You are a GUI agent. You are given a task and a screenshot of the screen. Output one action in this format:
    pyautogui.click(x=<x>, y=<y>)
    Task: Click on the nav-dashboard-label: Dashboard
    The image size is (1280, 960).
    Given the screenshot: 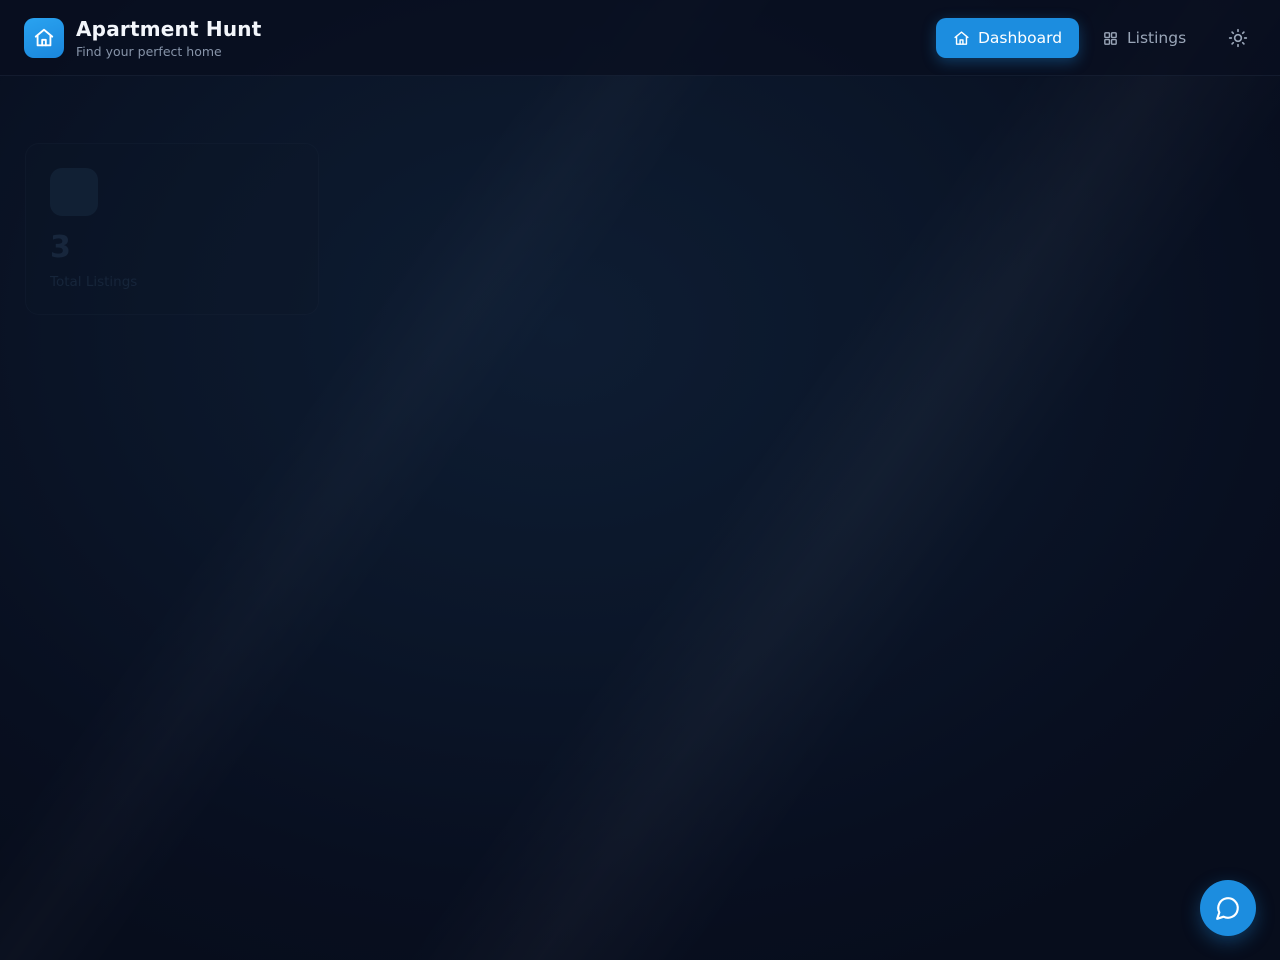 What is the action you would take?
    pyautogui.click(x=1020, y=38)
    